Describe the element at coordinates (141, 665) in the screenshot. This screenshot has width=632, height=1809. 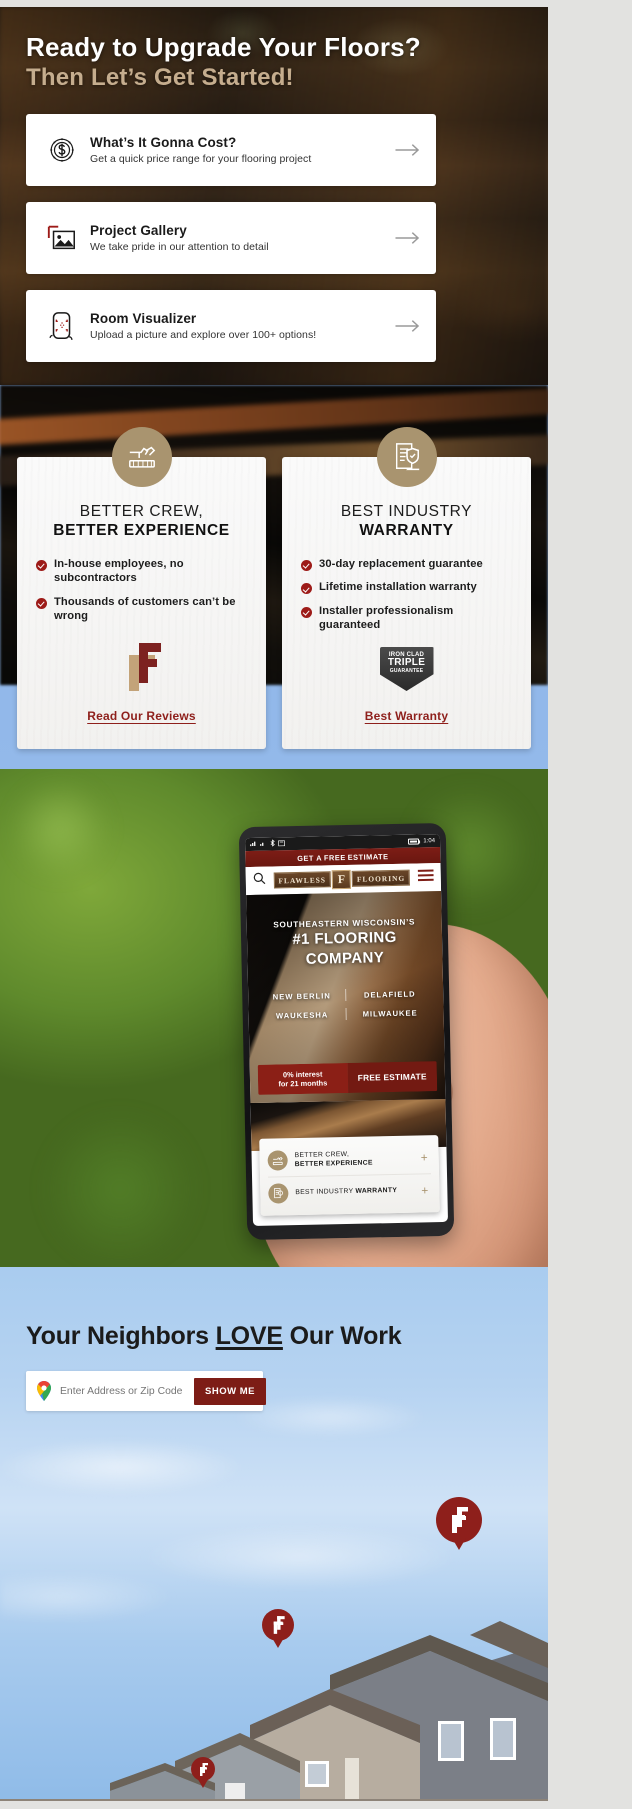
I see `flawless-f-logo` at that location.